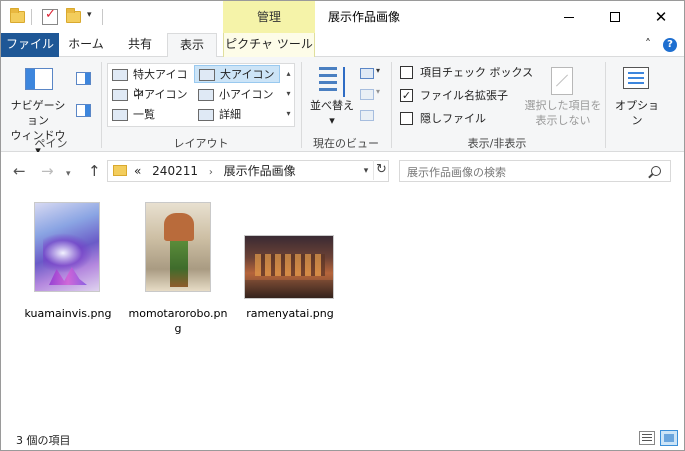 The width and height of the screenshot is (685, 451). What do you see at coordinates (670, 45) in the screenshot?
I see `help-icon: ?` at bounding box center [670, 45].